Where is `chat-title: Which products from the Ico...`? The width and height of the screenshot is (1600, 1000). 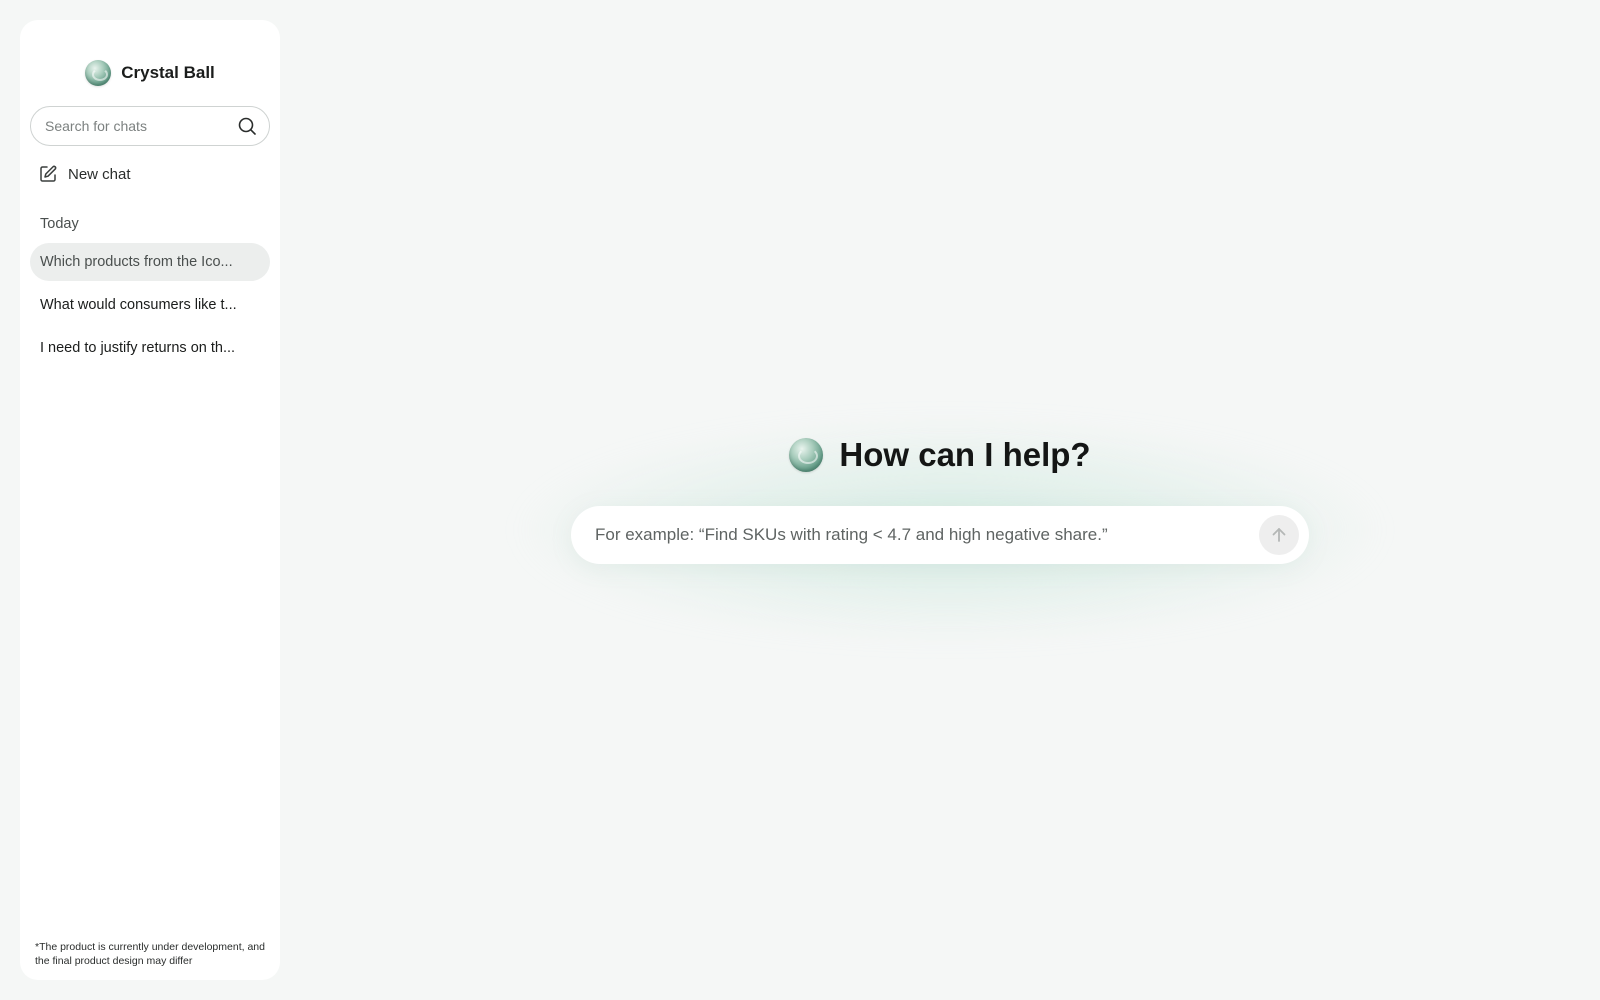
chat-title: Which products from the Ico... is located at coordinates (136, 262).